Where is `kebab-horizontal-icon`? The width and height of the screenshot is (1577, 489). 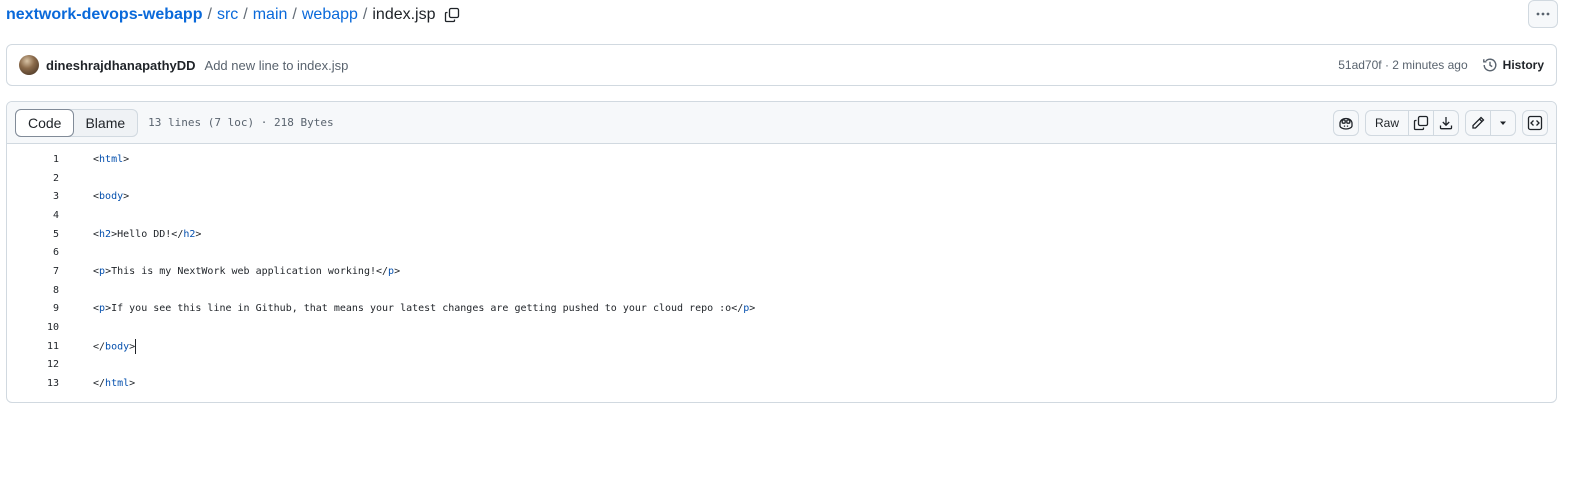 kebab-horizontal-icon is located at coordinates (1543, 14).